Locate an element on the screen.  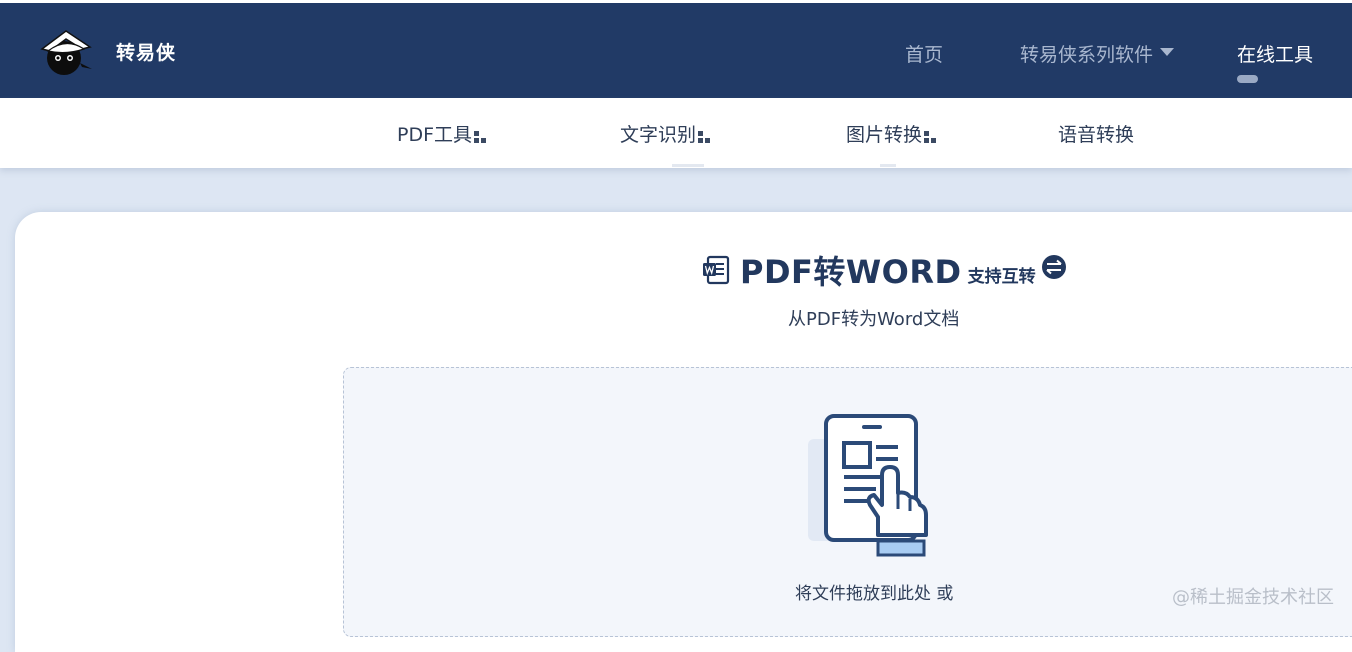
active-nav-indicator is located at coordinates (1247, 79).